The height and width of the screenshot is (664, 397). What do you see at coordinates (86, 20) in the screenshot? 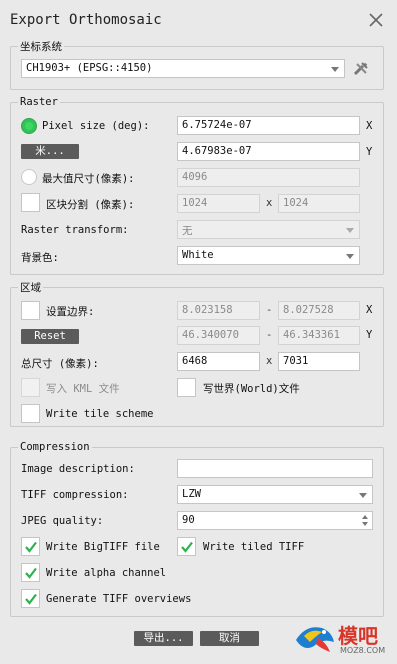
I see `window-title: Export Orthomosaic` at bounding box center [86, 20].